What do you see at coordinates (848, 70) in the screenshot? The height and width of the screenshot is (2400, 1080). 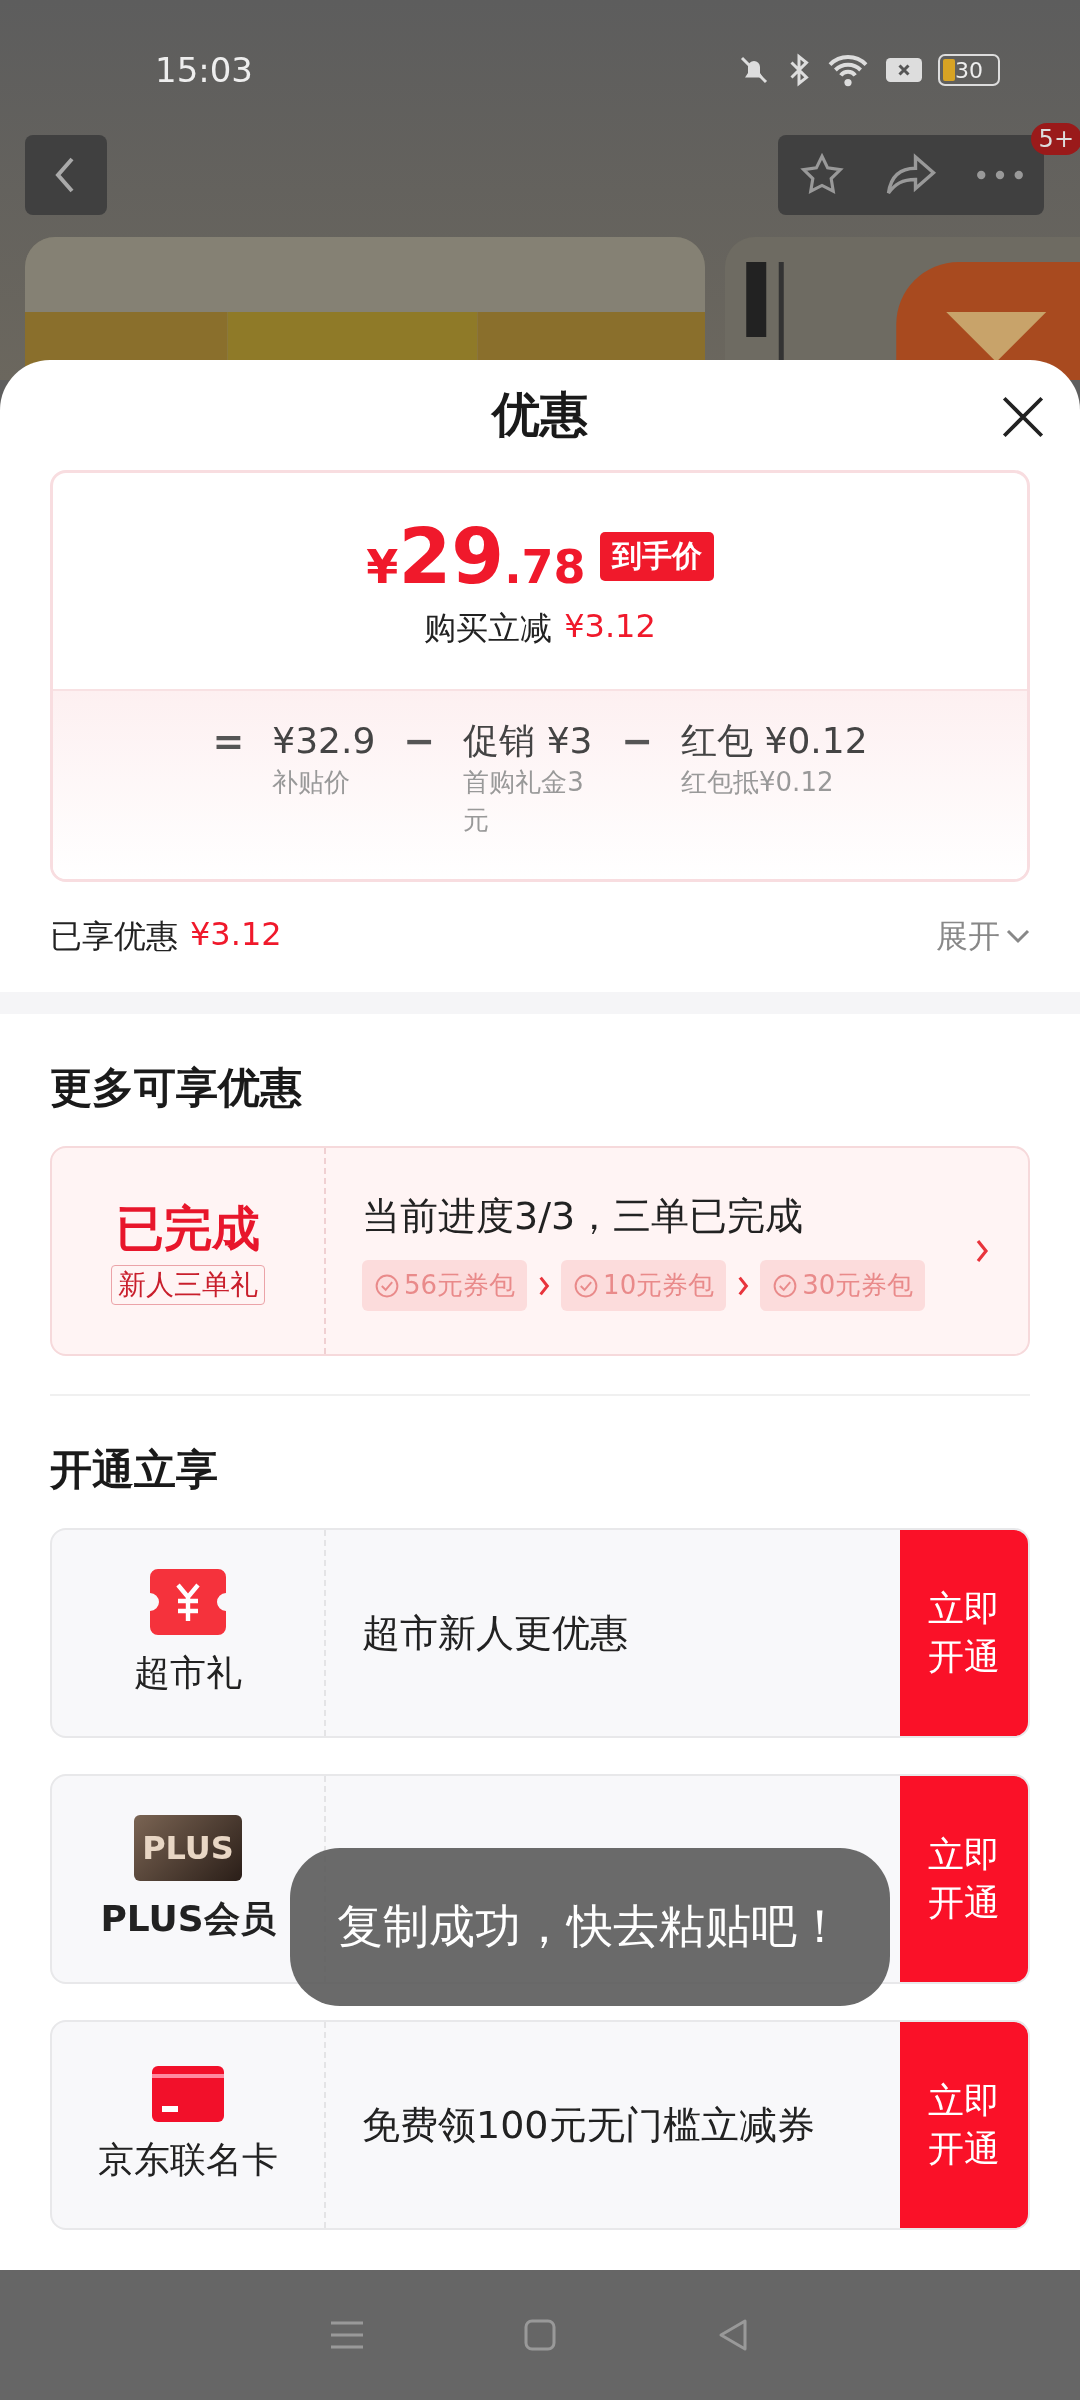 I see `wifi-icon` at bounding box center [848, 70].